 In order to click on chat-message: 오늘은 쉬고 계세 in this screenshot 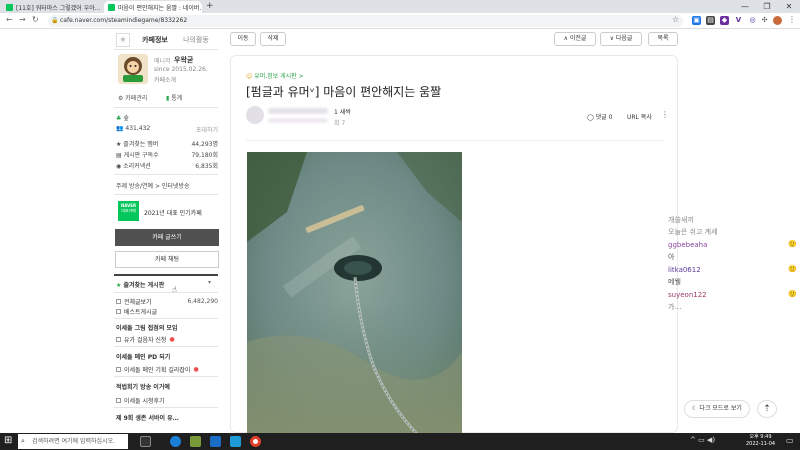, I will do `click(693, 232)`.